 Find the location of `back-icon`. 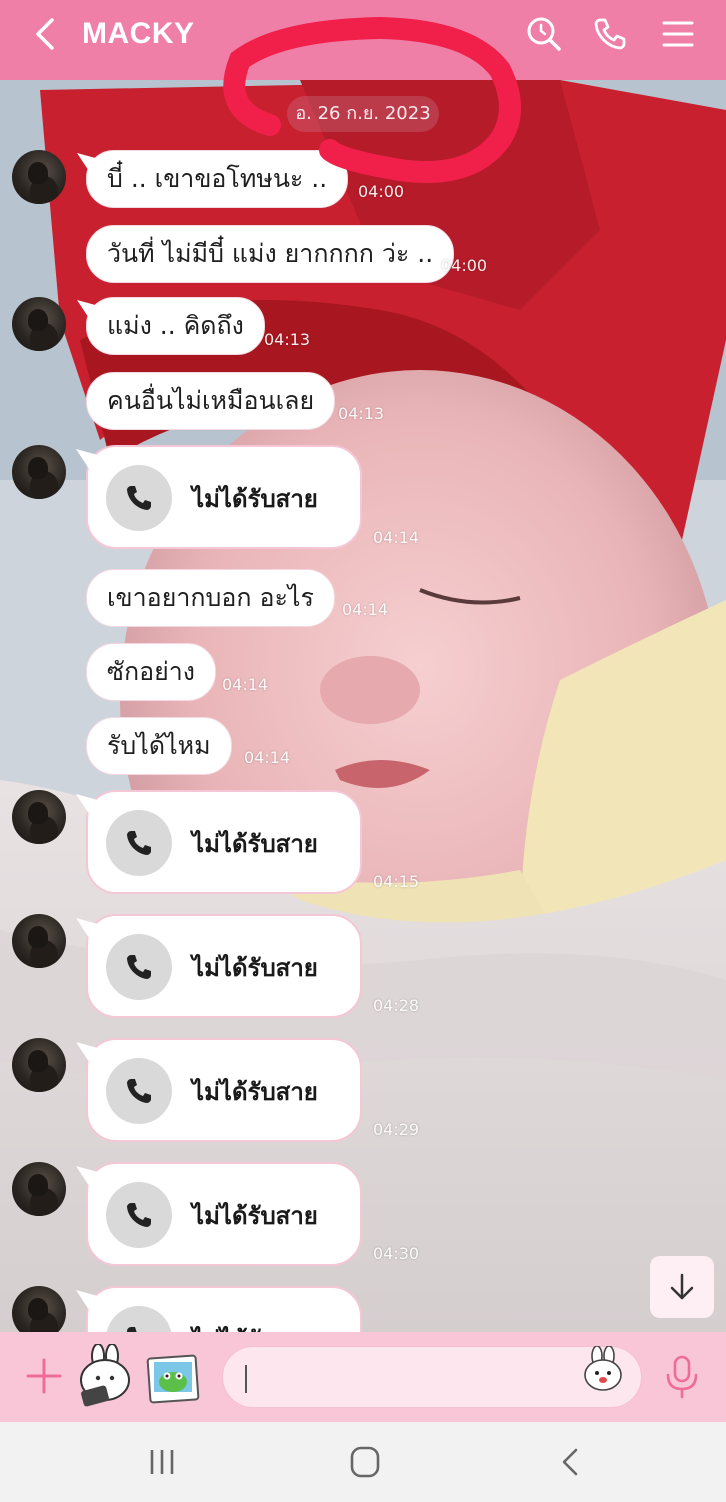

back-icon is located at coordinates (570, 1462).